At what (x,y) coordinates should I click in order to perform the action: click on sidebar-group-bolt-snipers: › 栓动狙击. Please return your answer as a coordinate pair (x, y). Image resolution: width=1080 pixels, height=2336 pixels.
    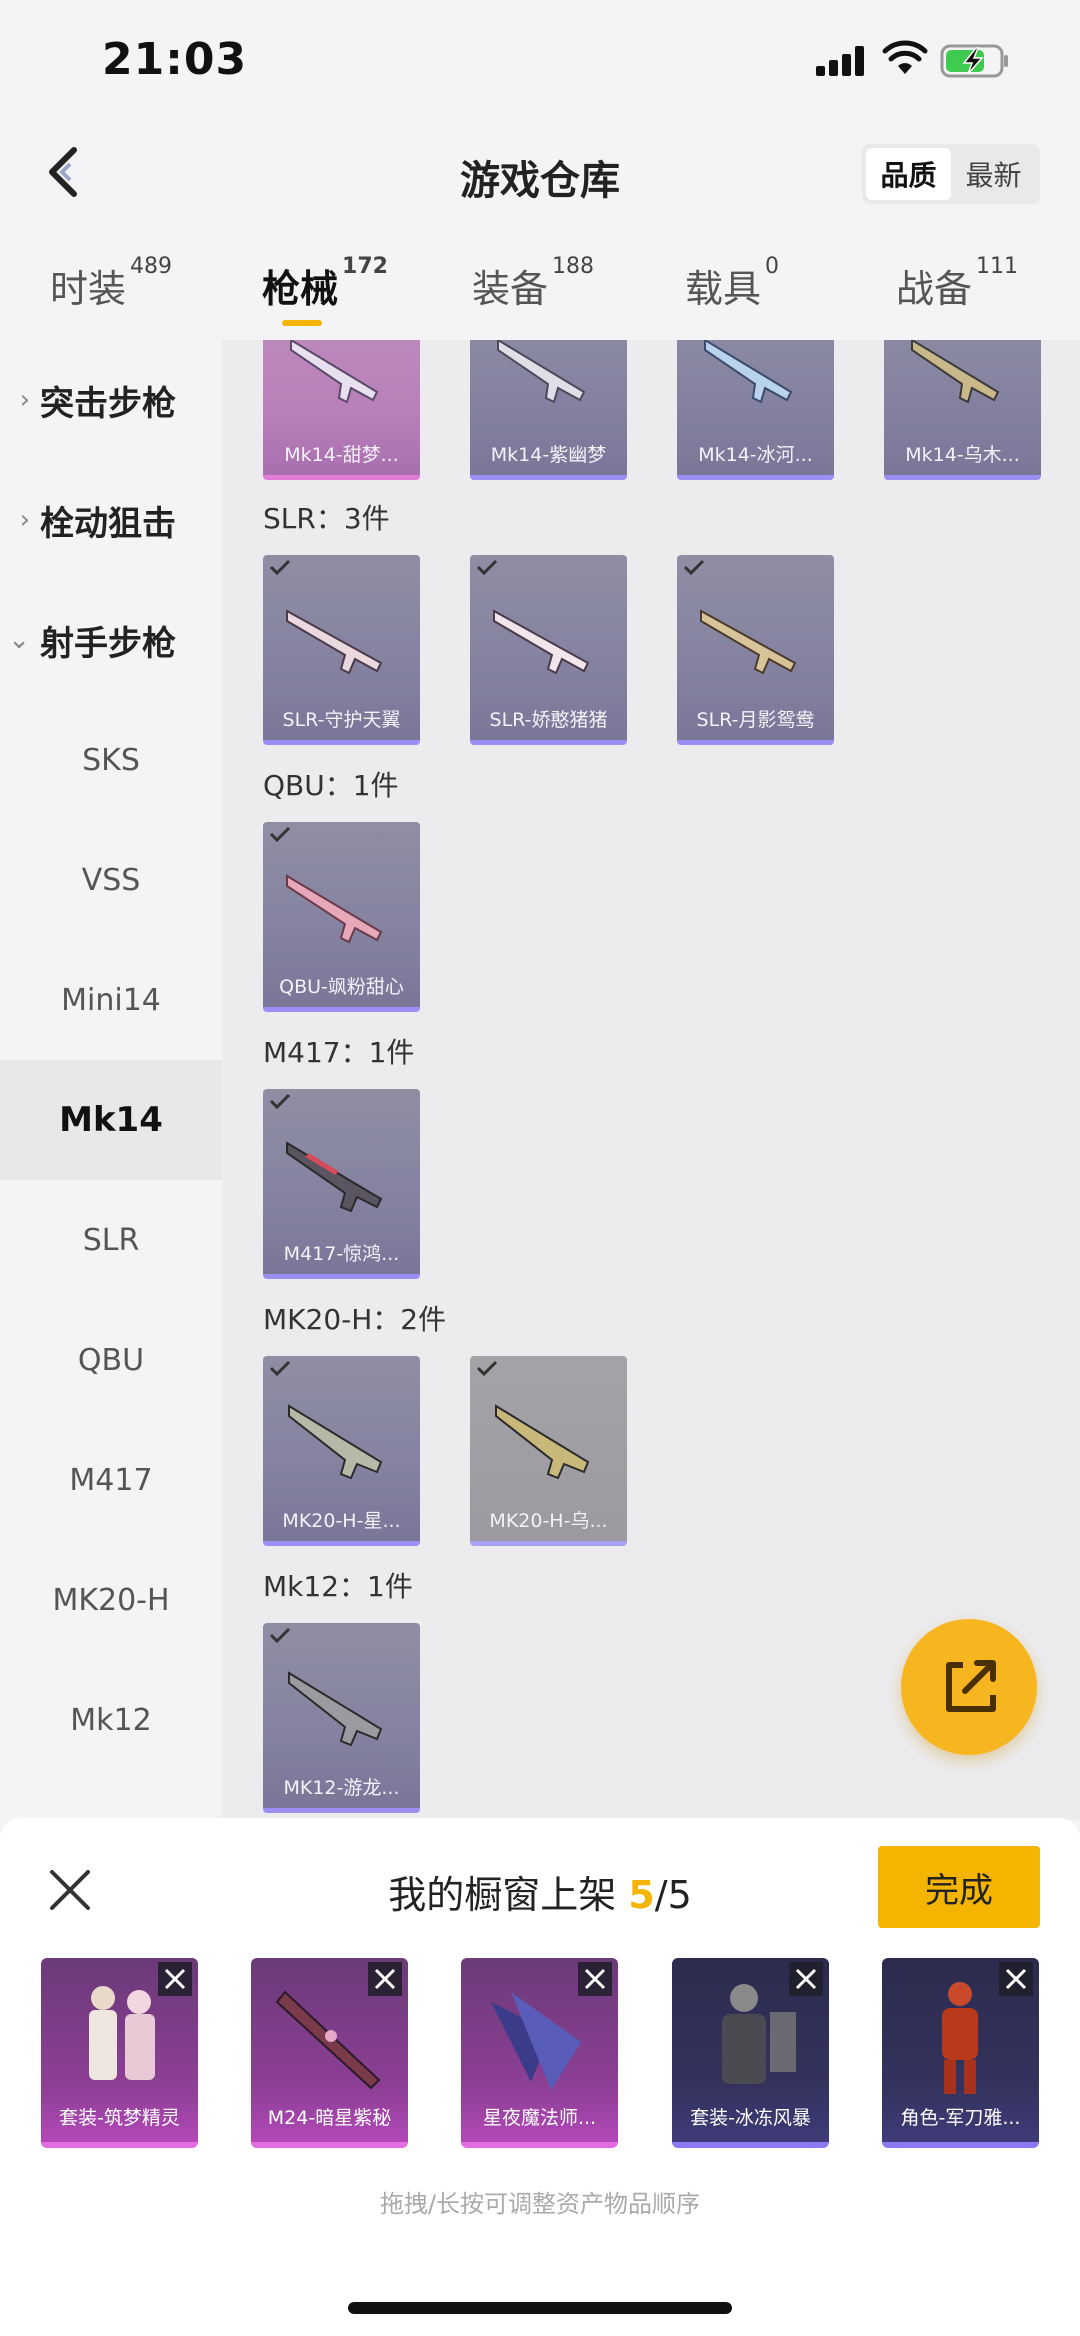
    Looking at the image, I should click on (111, 520).